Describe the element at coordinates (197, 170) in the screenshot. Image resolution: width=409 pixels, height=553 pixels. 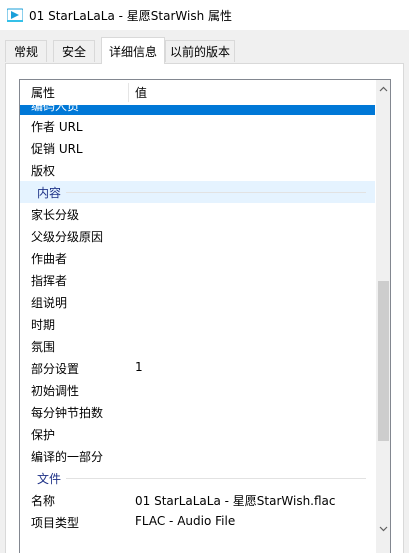
I see `list-item: 版权` at that location.